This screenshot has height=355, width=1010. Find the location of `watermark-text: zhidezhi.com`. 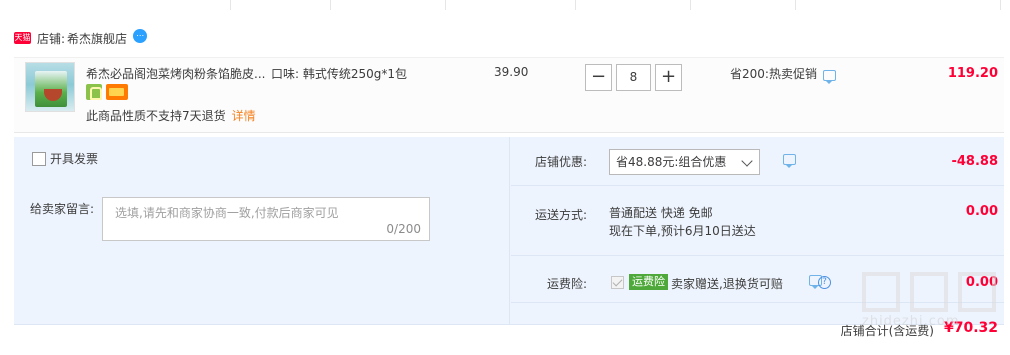

watermark-text: zhidezhi.com is located at coordinates (911, 321).